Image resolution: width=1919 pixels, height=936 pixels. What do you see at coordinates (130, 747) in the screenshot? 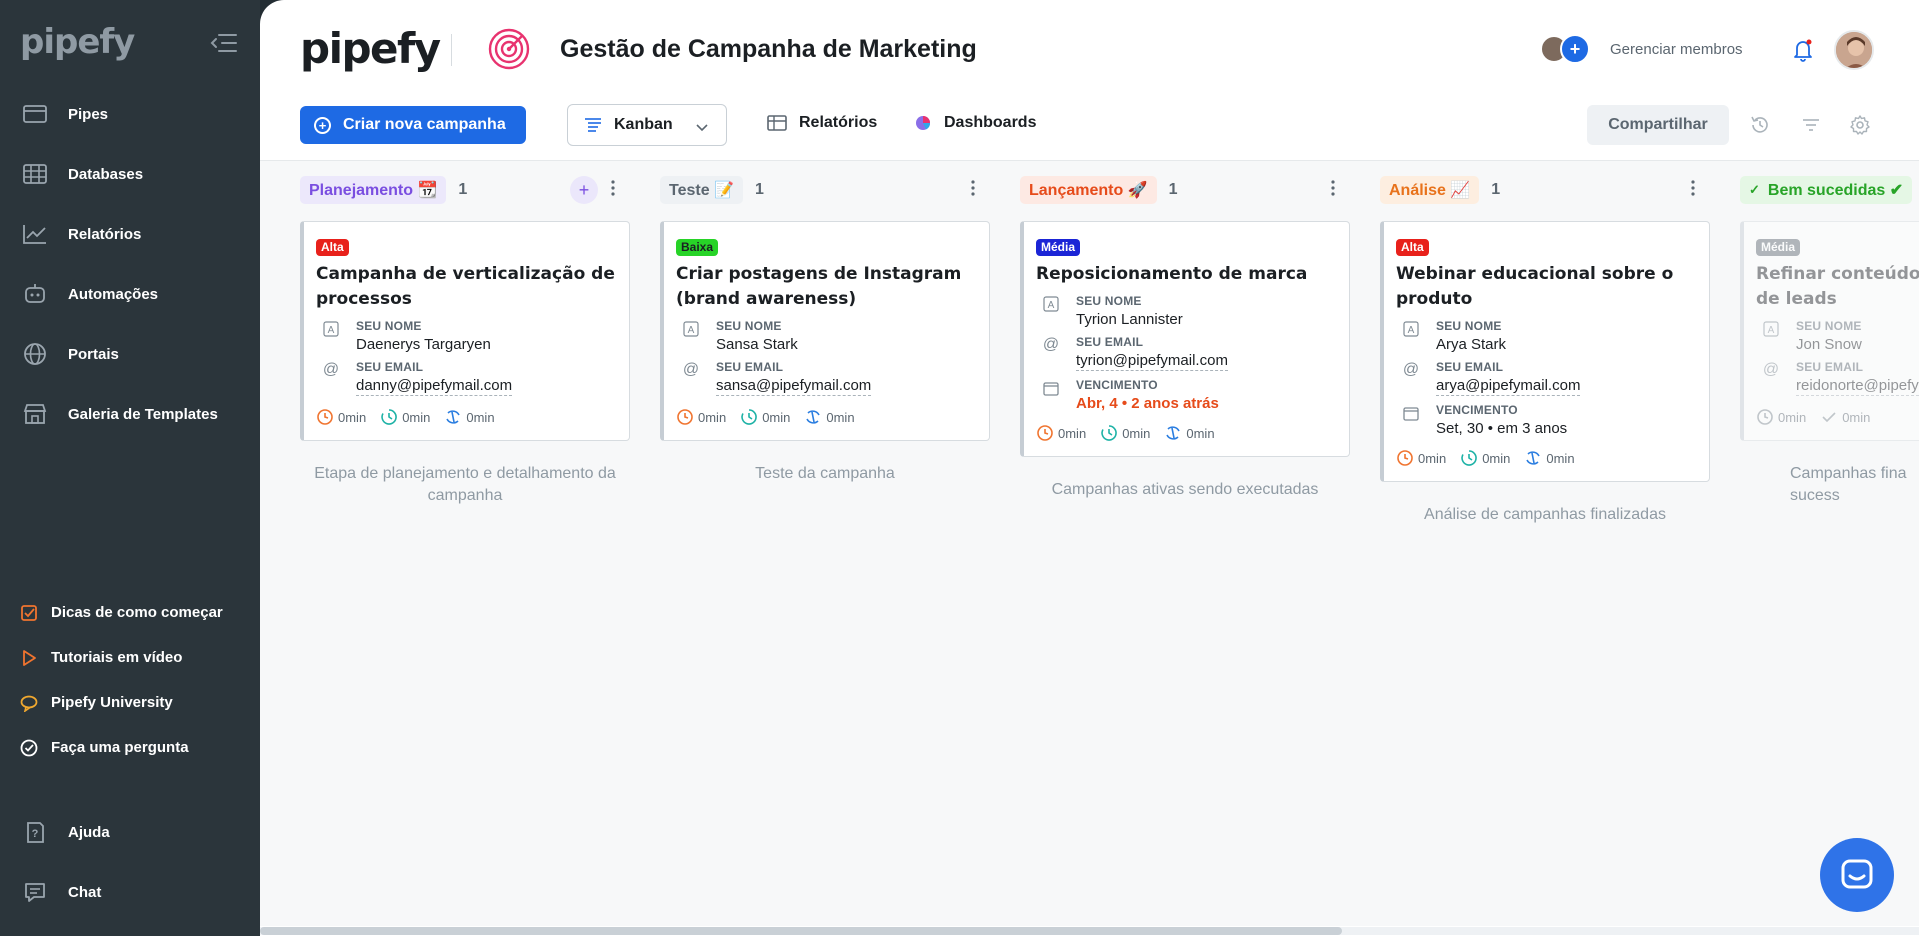
I see `link-ask-question: Faça uma pergunta` at bounding box center [130, 747].